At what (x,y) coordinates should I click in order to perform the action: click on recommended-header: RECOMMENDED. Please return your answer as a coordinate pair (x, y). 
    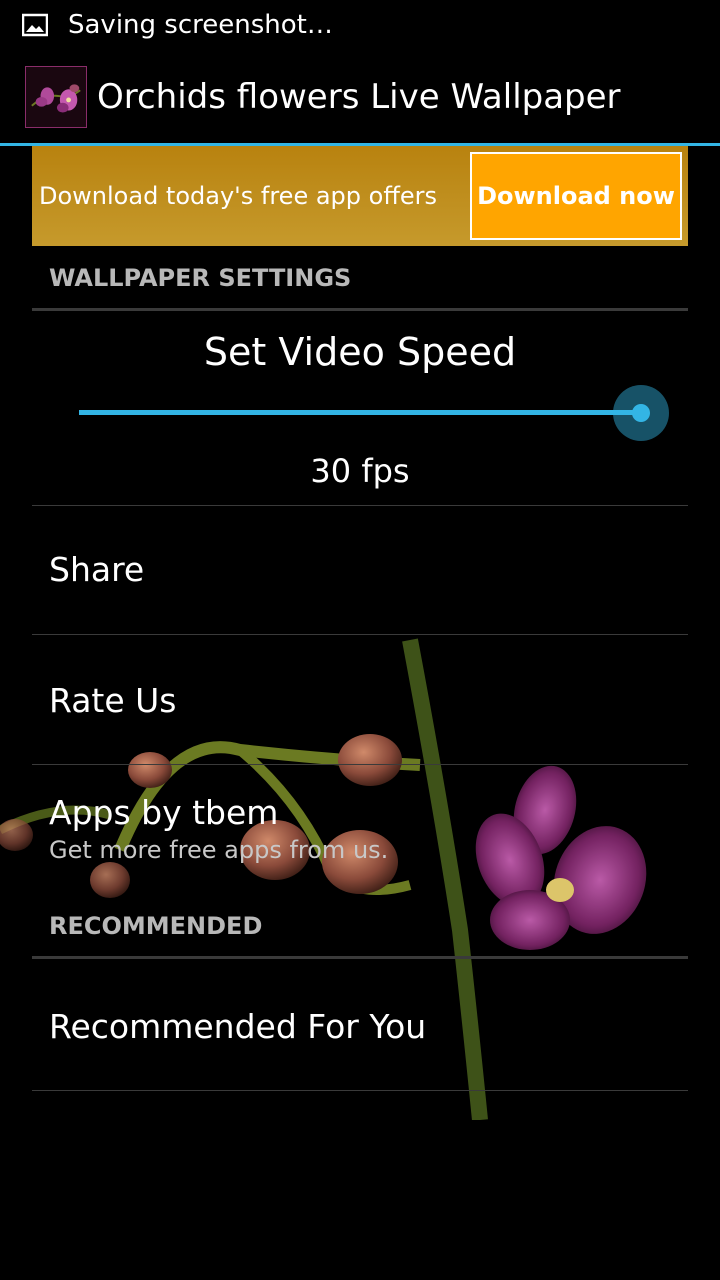
    Looking at the image, I should click on (360, 936).